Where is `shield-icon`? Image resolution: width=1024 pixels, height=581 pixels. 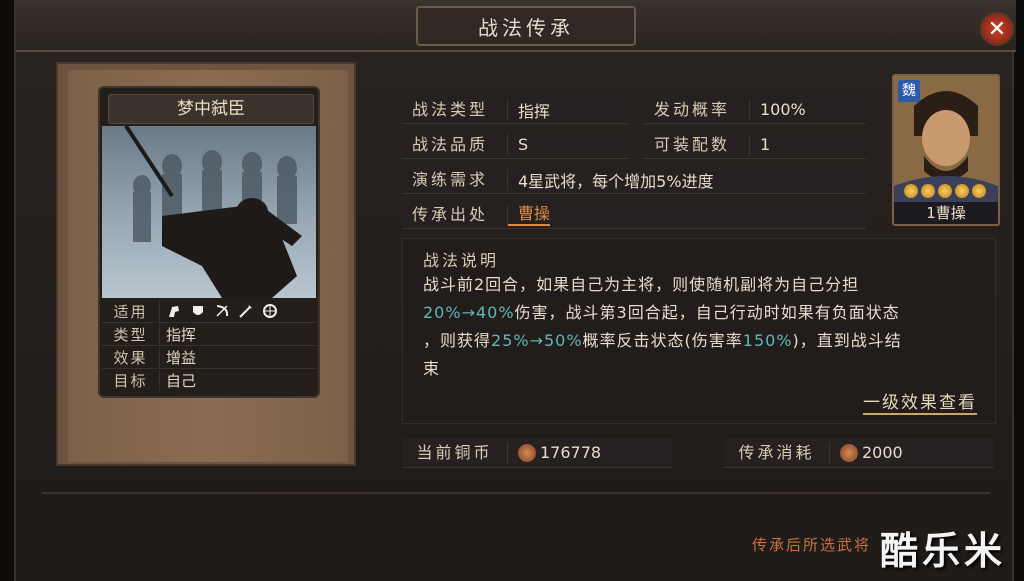
shield-icon is located at coordinates (198, 311).